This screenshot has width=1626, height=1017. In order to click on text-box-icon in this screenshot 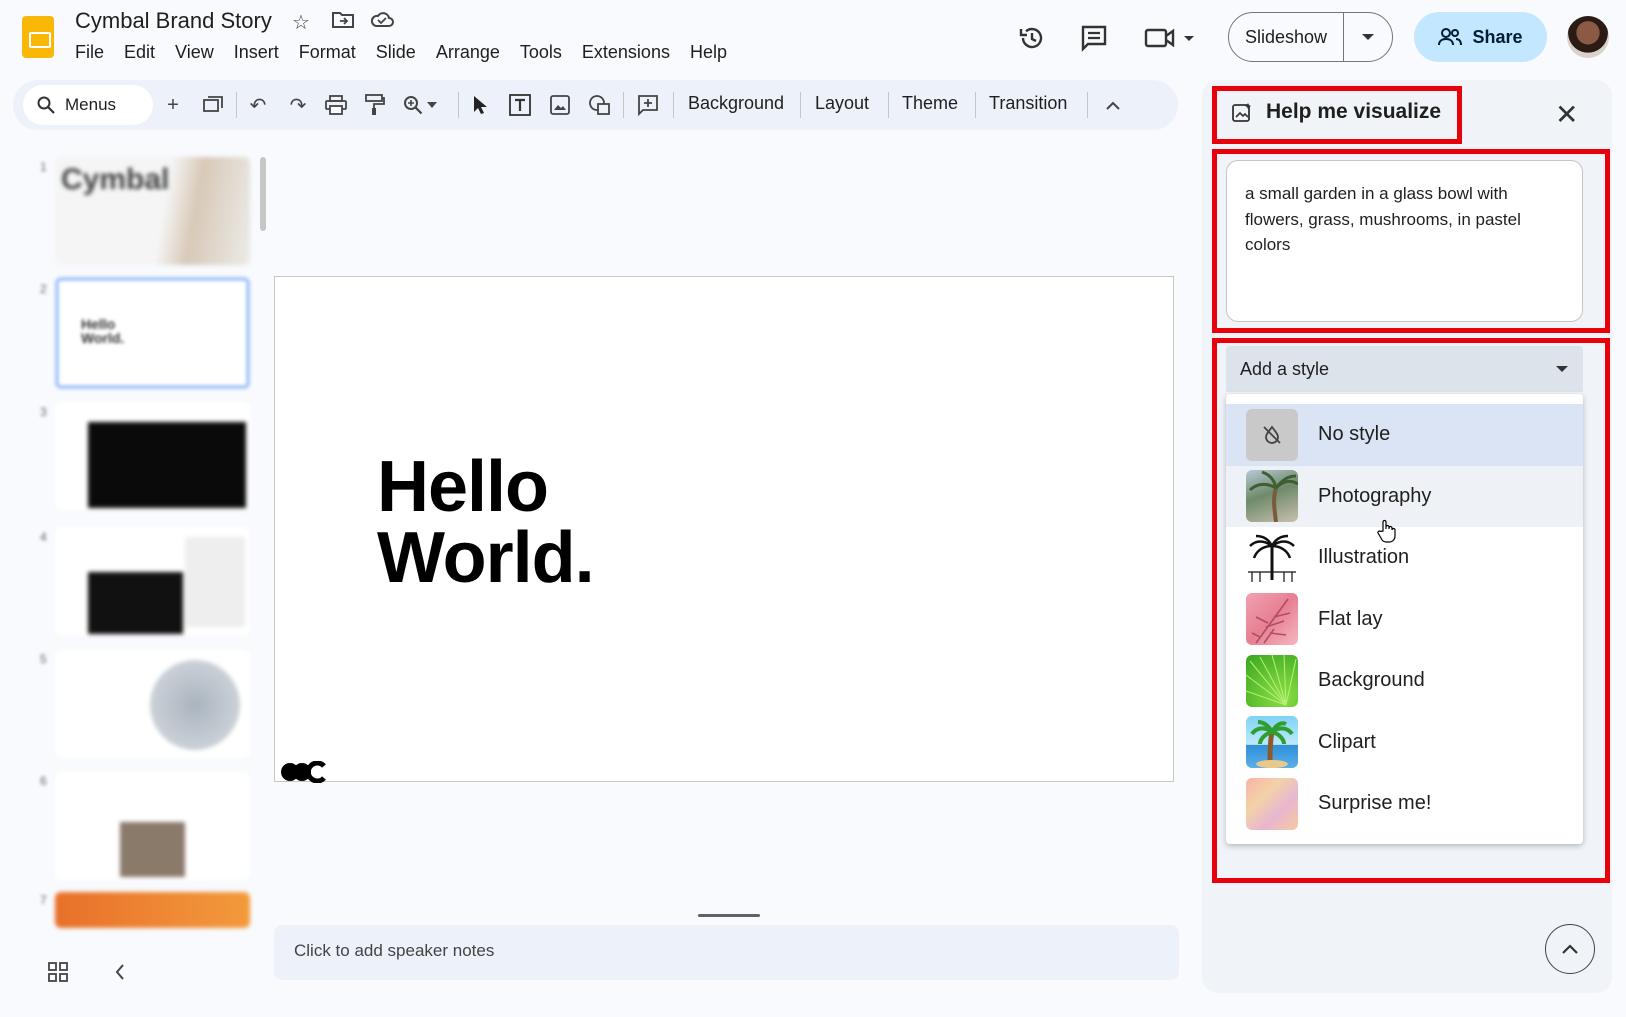, I will do `click(520, 105)`.